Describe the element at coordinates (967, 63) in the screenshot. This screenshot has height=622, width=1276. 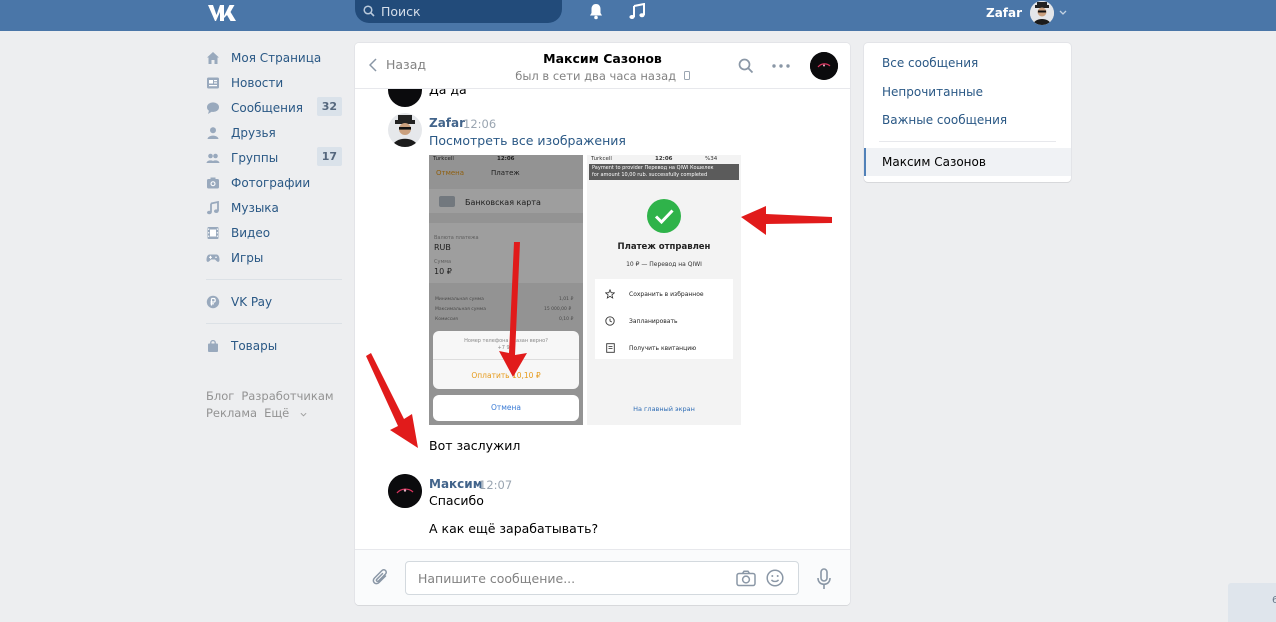
I see `filter-all-messages: Все сообщения` at that location.